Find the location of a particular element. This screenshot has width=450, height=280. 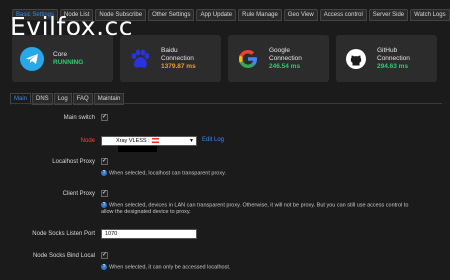

card-status: 1379.87 ms is located at coordinates (178, 66).